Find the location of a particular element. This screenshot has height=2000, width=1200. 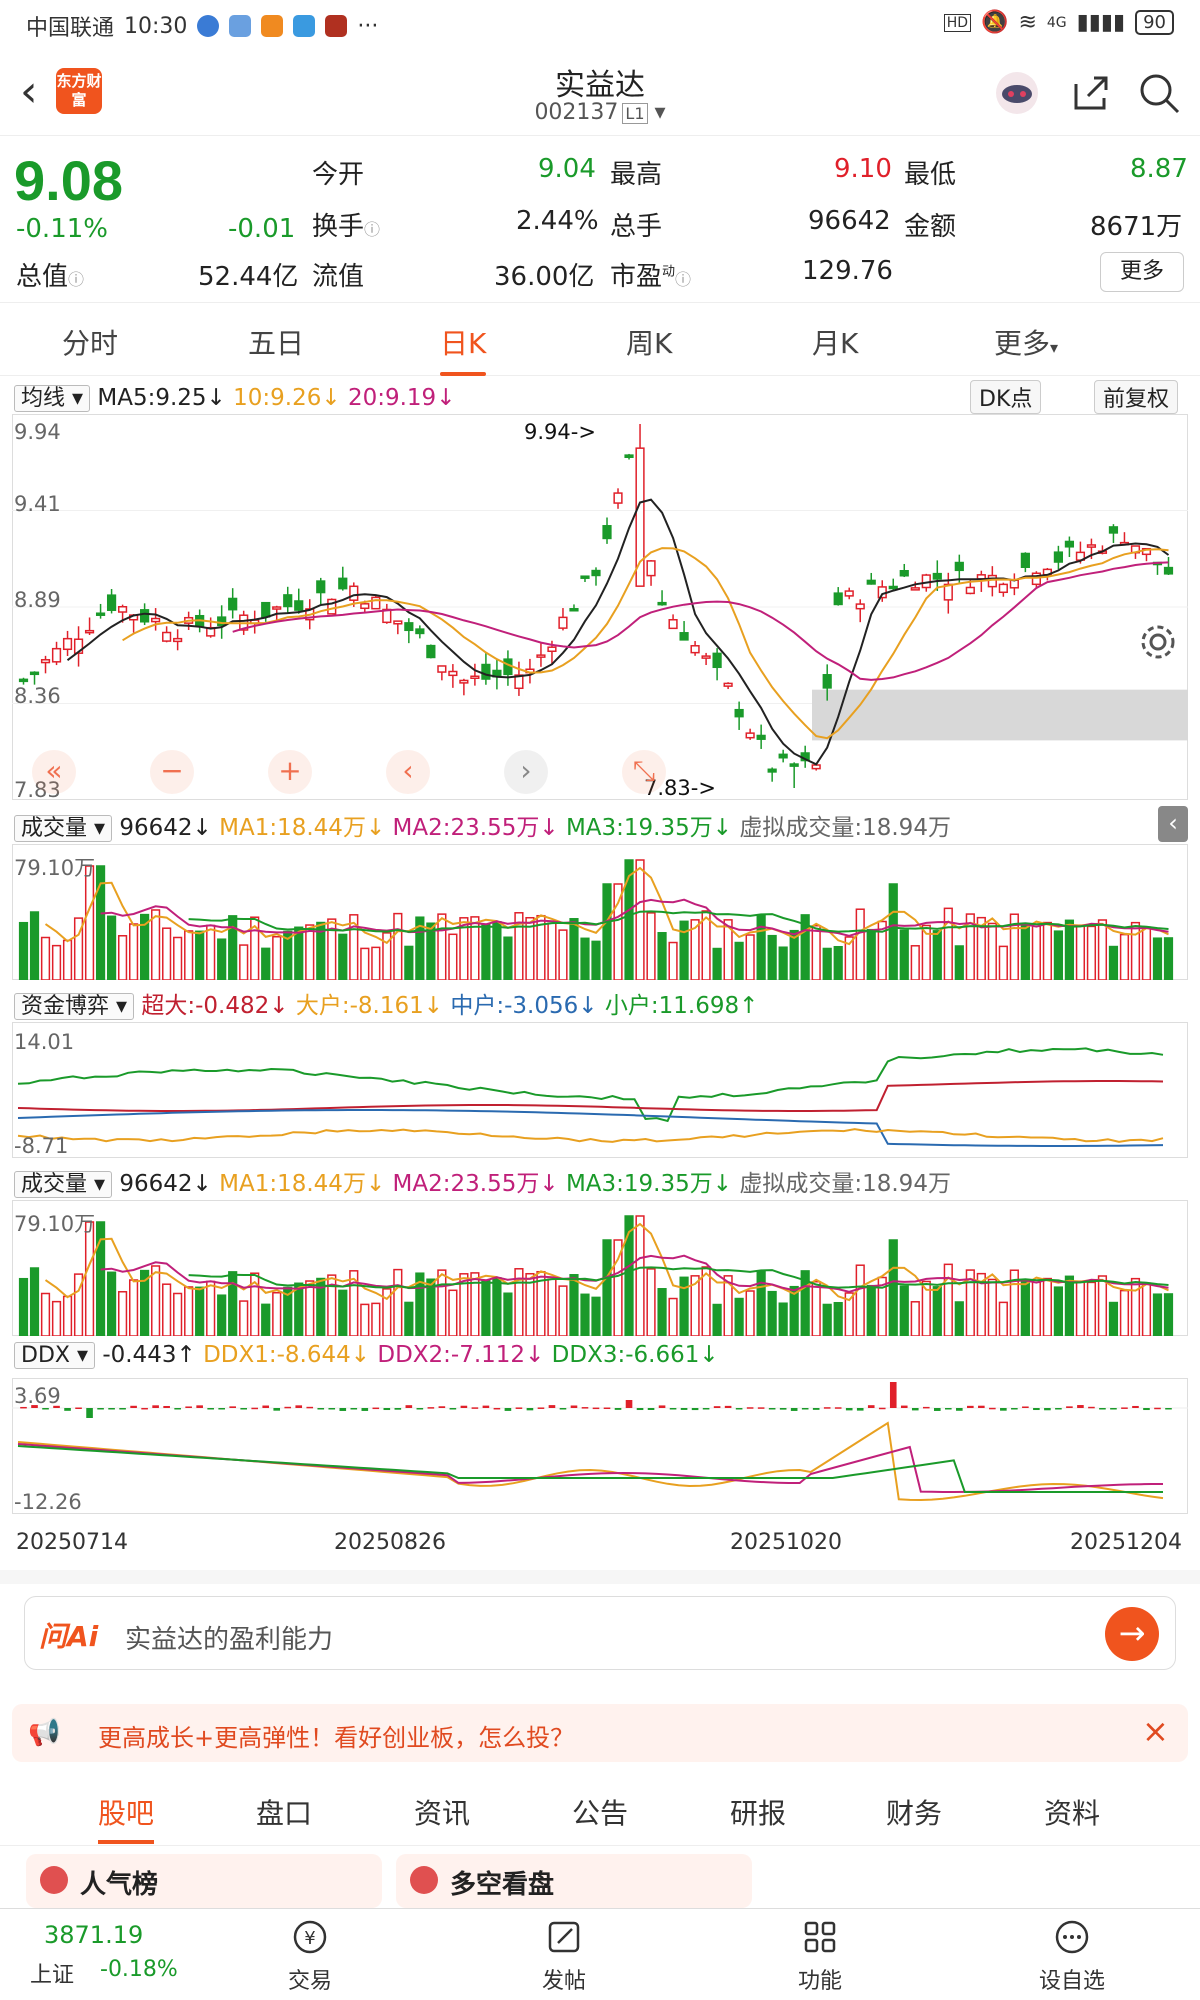

tab-monthly-k: 月K is located at coordinates (835, 342).